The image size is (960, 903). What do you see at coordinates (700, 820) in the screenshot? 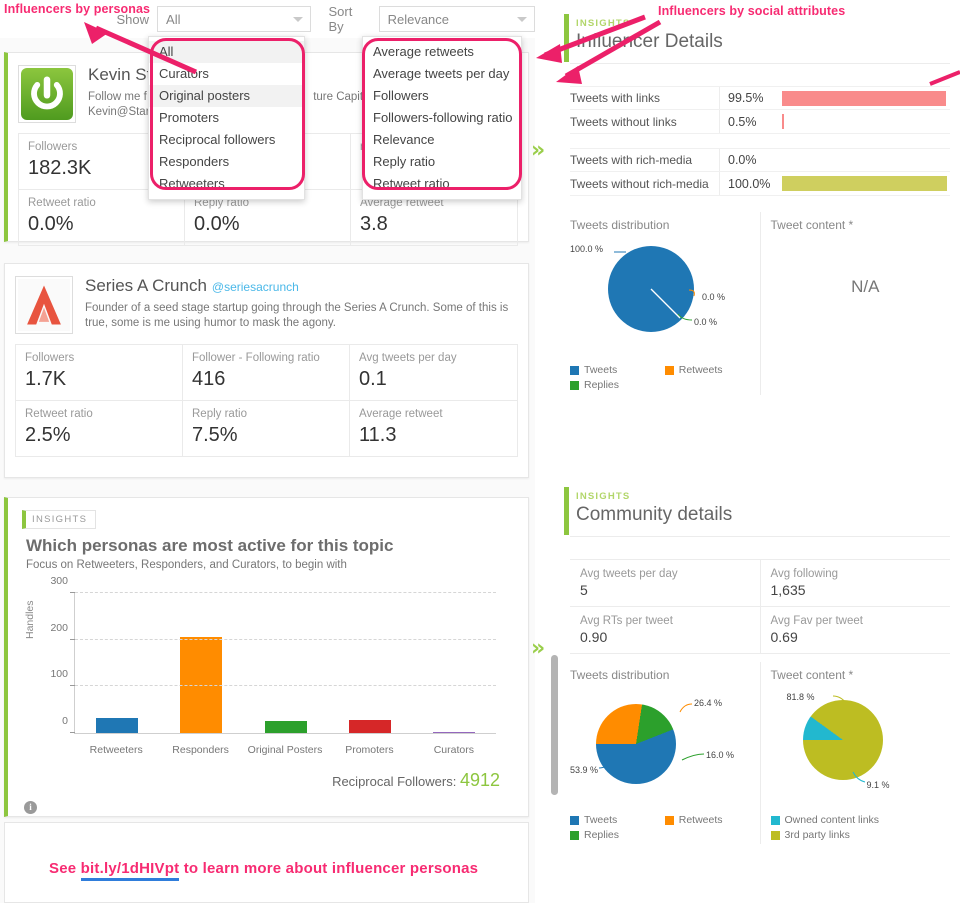
I see `legend-label: Retweets` at bounding box center [700, 820].